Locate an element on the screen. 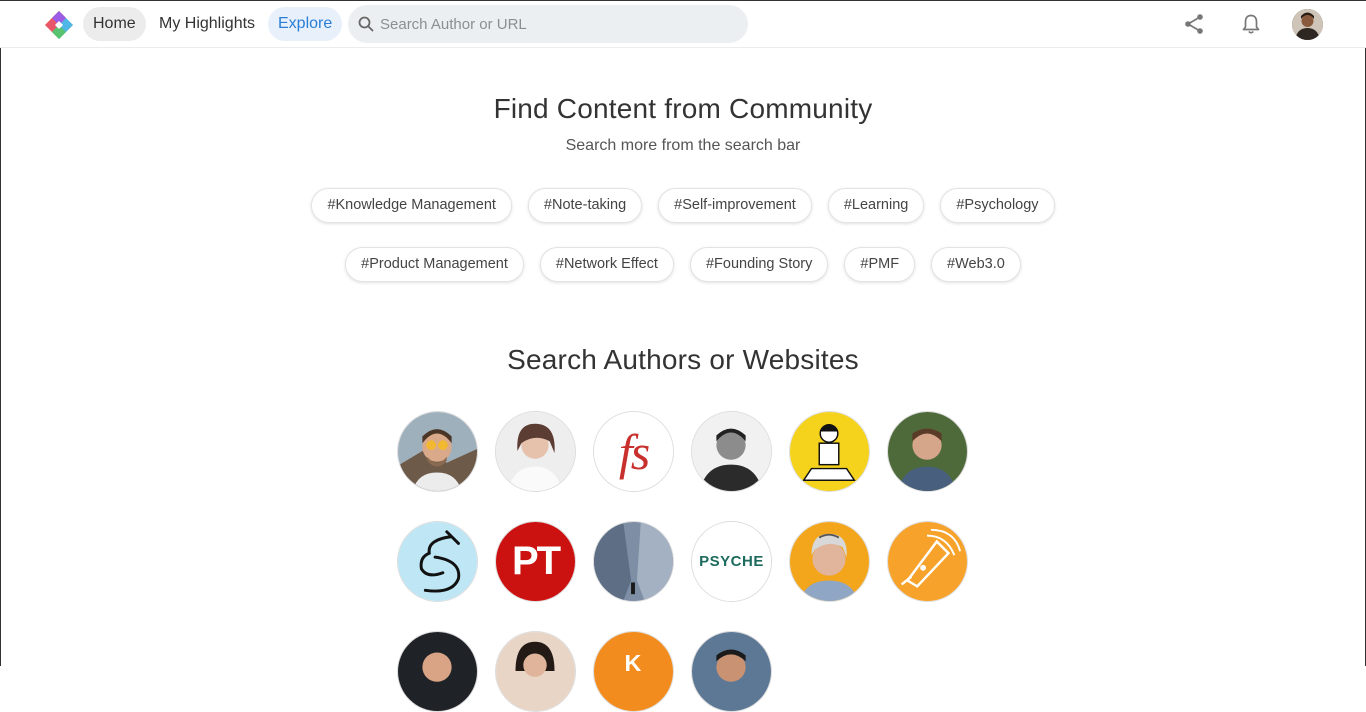 The width and height of the screenshot is (1366, 712). author-logo-text: fs is located at coordinates (634, 451).